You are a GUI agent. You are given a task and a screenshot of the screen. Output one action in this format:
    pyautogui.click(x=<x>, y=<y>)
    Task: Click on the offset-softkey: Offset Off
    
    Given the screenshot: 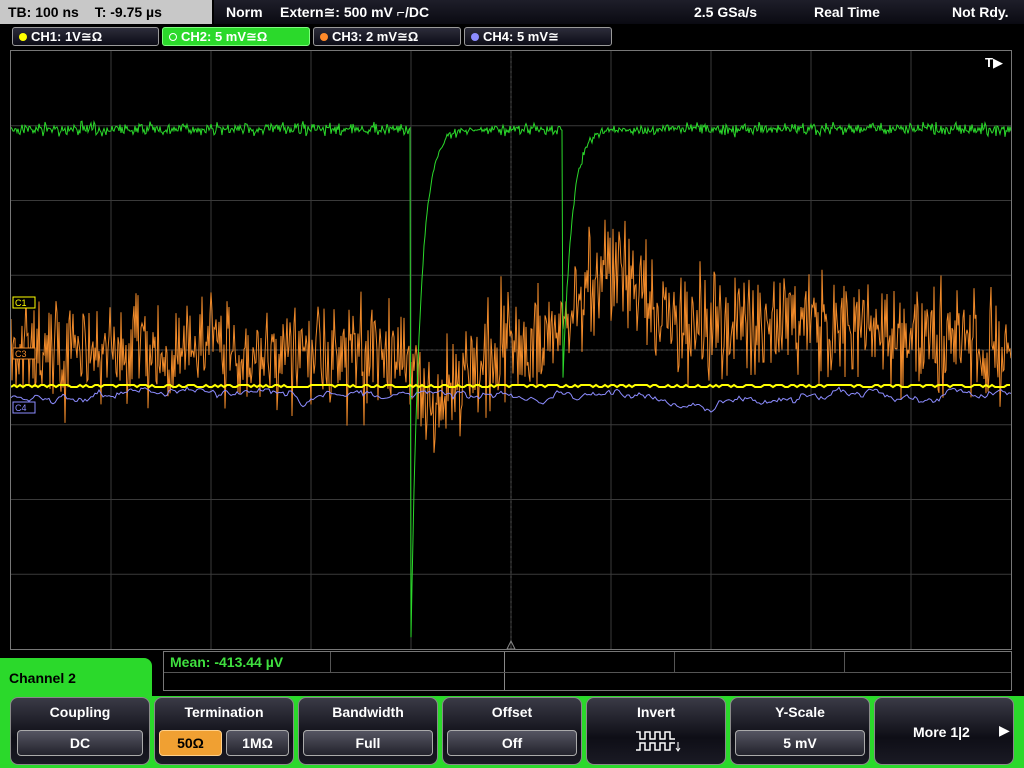 What is the action you would take?
    pyautogui.click(x=512, y=731)
    